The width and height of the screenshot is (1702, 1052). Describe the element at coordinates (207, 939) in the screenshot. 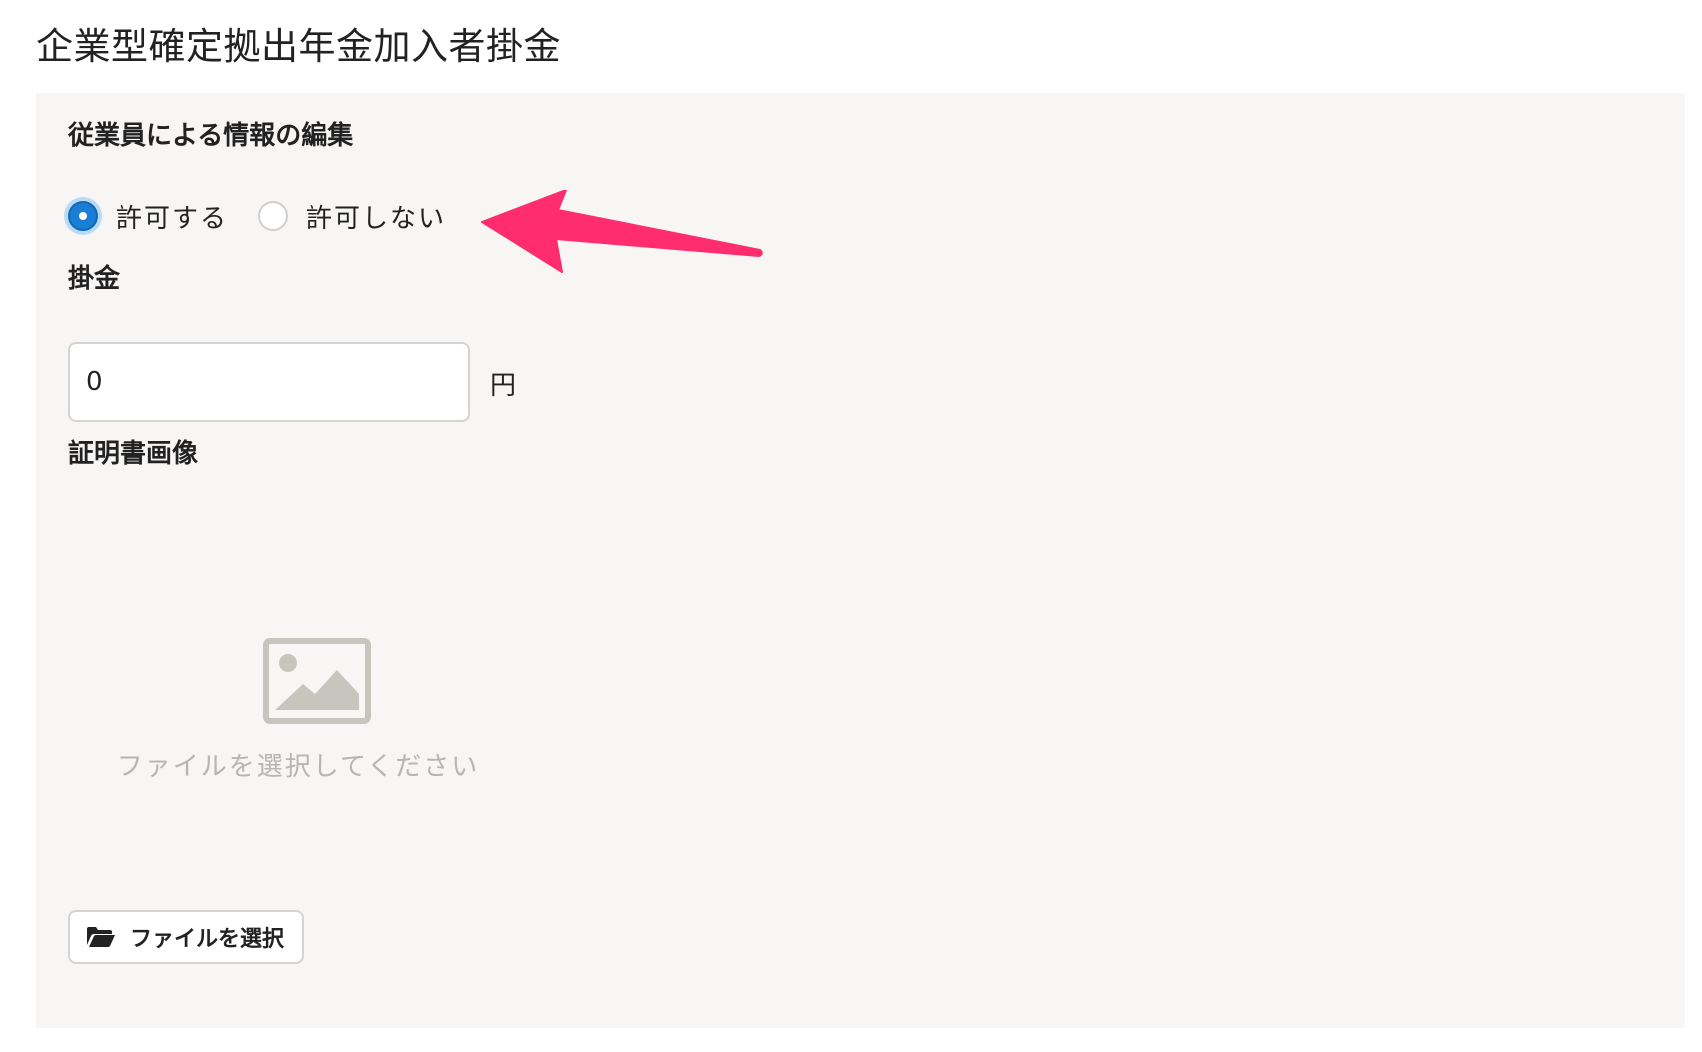

I see `select-file-button-label: ファイルを選択` at that location.